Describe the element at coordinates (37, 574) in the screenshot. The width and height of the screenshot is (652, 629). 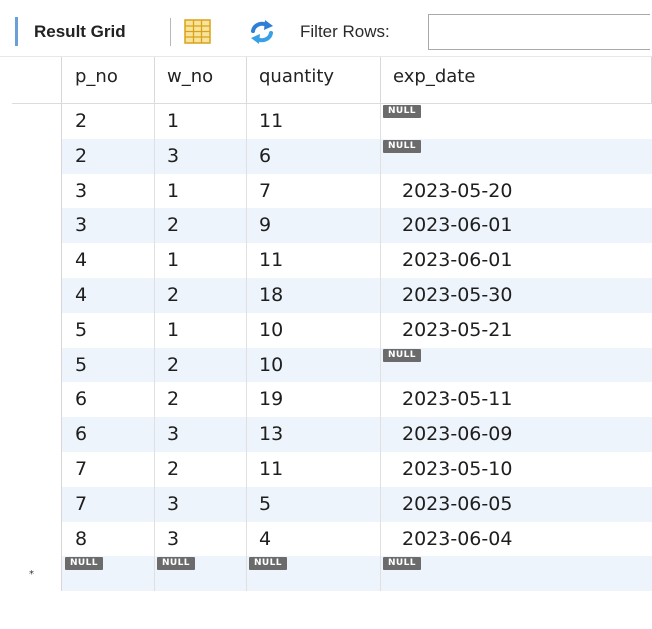
I see `row-indicator: *` at that location.